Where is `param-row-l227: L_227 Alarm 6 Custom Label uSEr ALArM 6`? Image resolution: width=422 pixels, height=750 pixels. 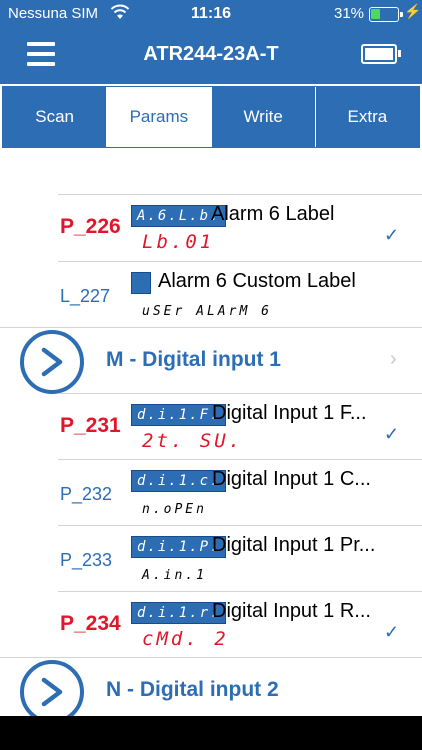
param-row-l227: L_227 Alarm 6 Custom Label uSEr ALArM 6 is located at coordinates (211, 295).